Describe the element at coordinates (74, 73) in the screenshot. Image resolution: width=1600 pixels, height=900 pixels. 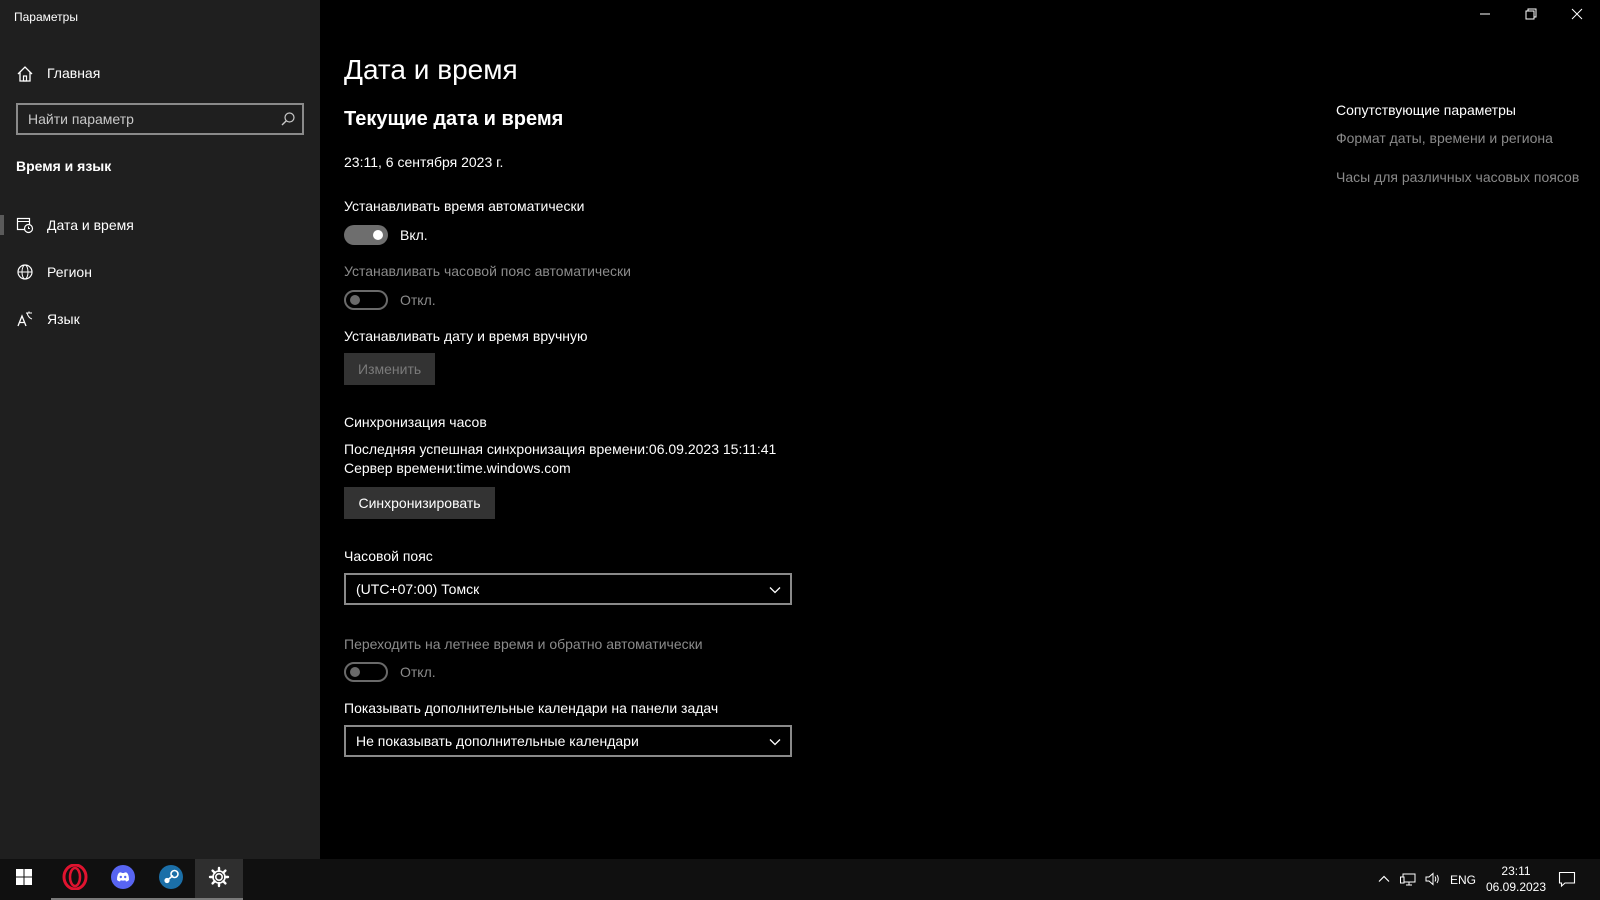
I see `home-label: Главная` at that location.